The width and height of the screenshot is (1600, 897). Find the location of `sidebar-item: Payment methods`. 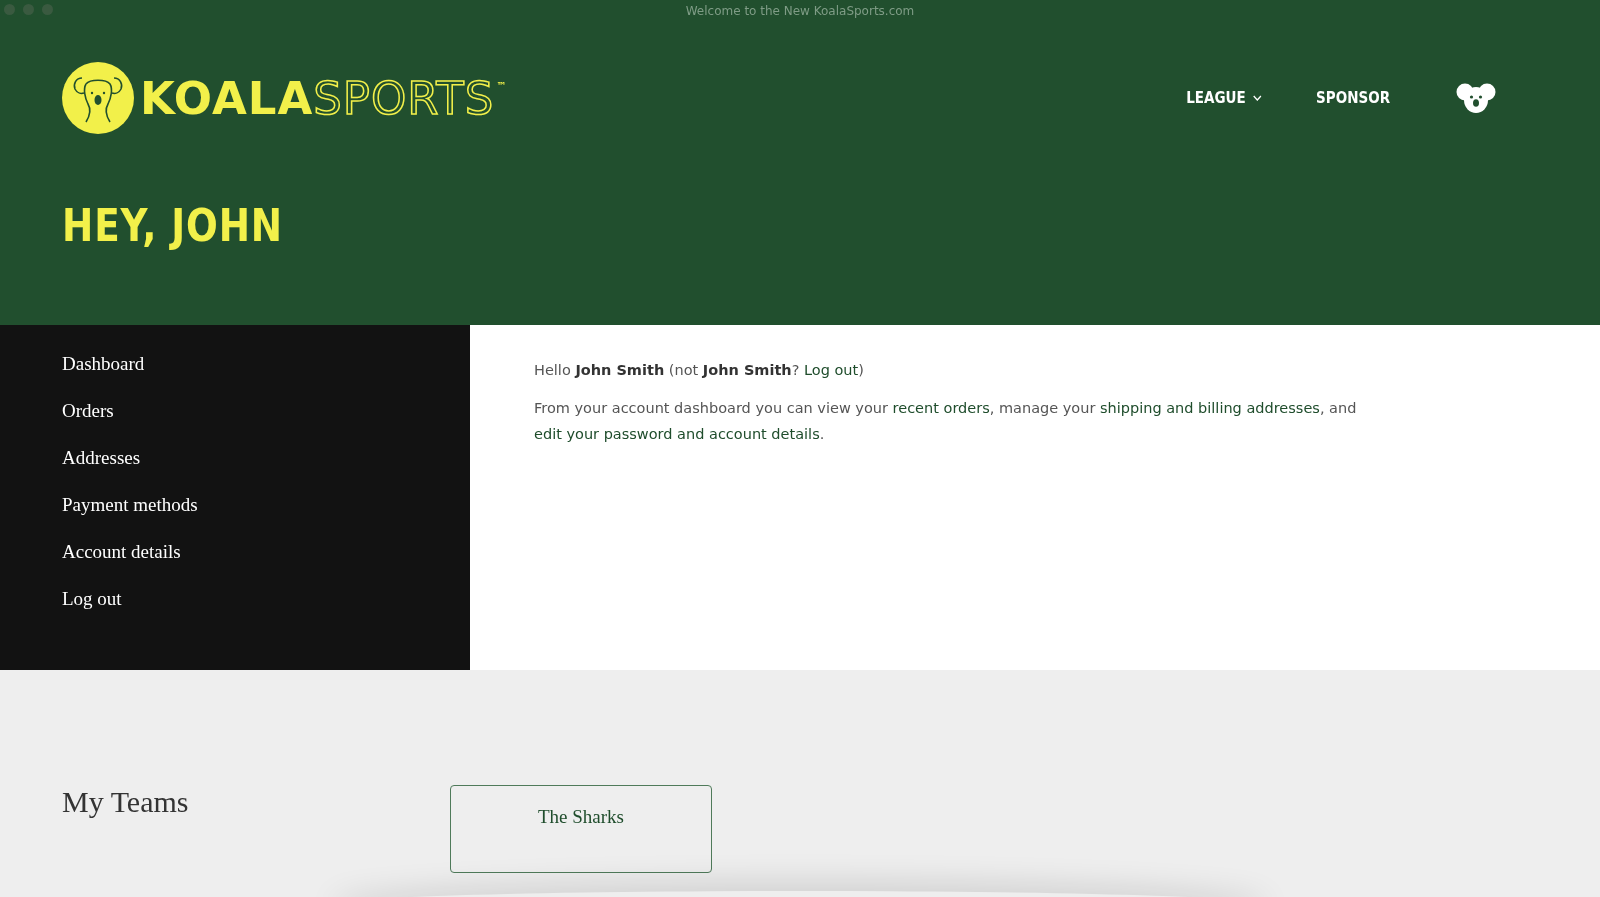

sidebar-item: Payment methods is located at coordinates (130, 505).